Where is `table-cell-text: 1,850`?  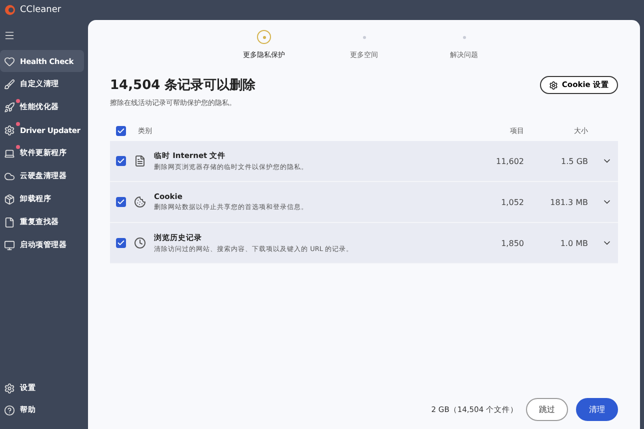
table-cell-text: 1,850 is located at coordinates (512, 243).